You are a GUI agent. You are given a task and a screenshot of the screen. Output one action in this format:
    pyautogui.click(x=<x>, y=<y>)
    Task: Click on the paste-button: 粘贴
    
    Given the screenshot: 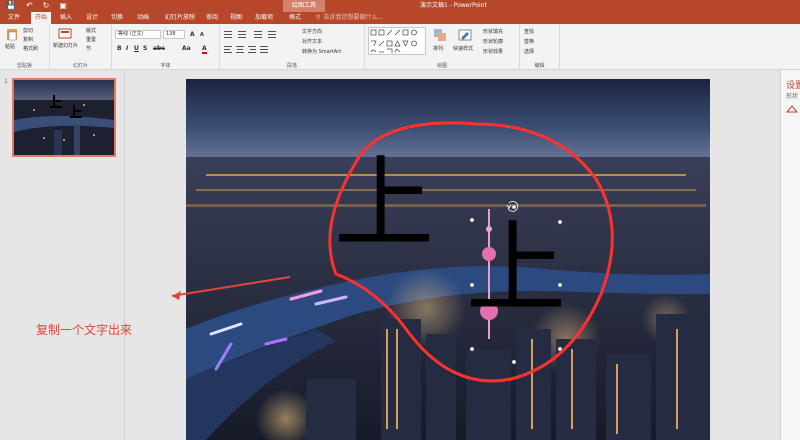 What is the action you would take?
    pyautogui.click(x=10, y=46)
    